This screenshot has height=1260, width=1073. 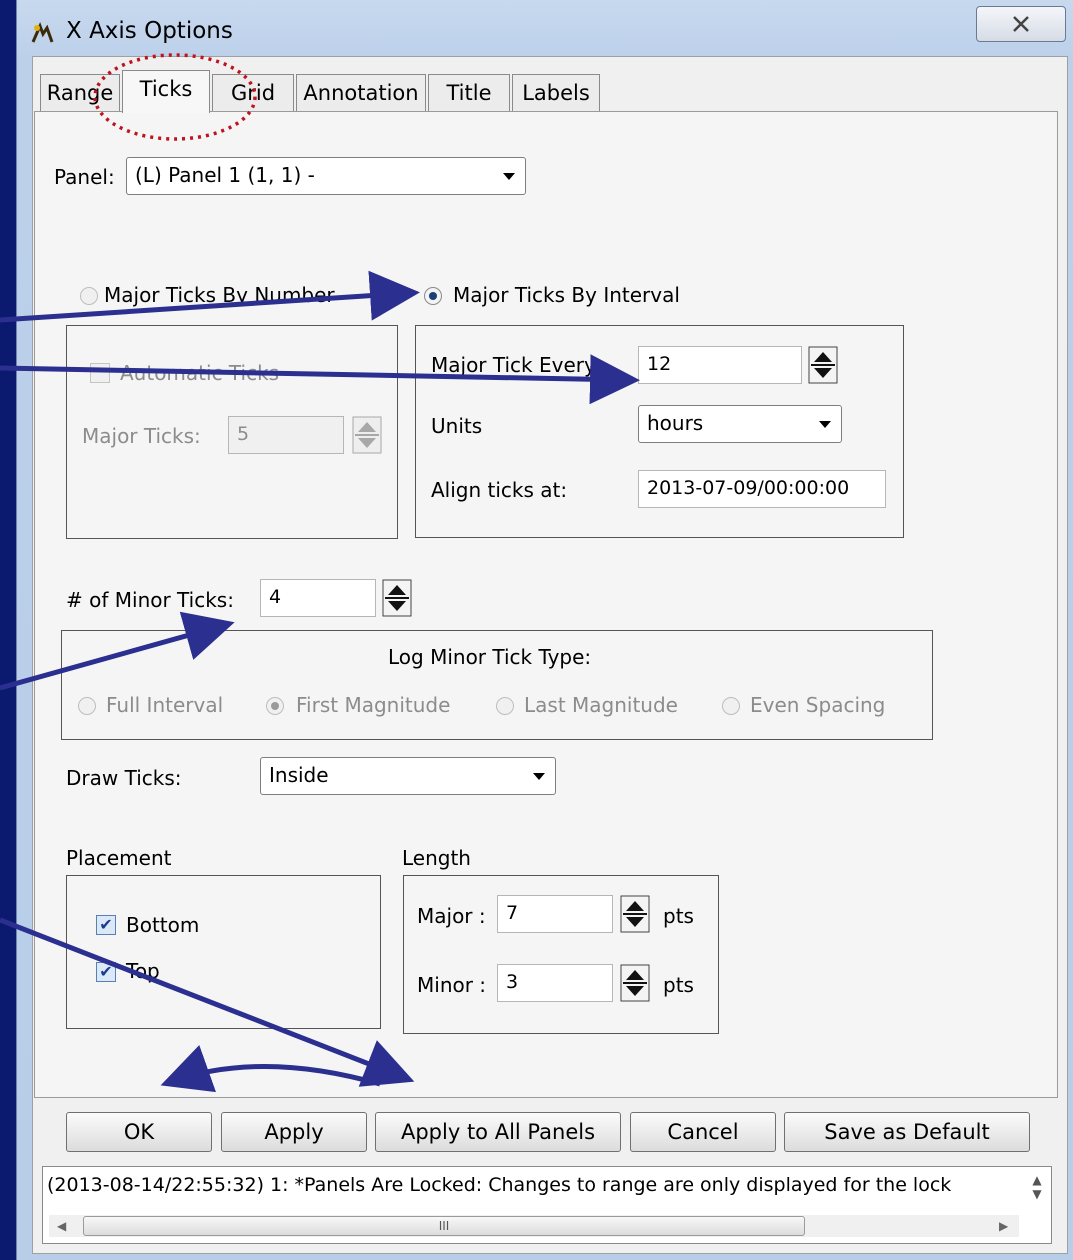 I want to click on scroll-right-icon: ▶, so click(x=1003, y=1226).